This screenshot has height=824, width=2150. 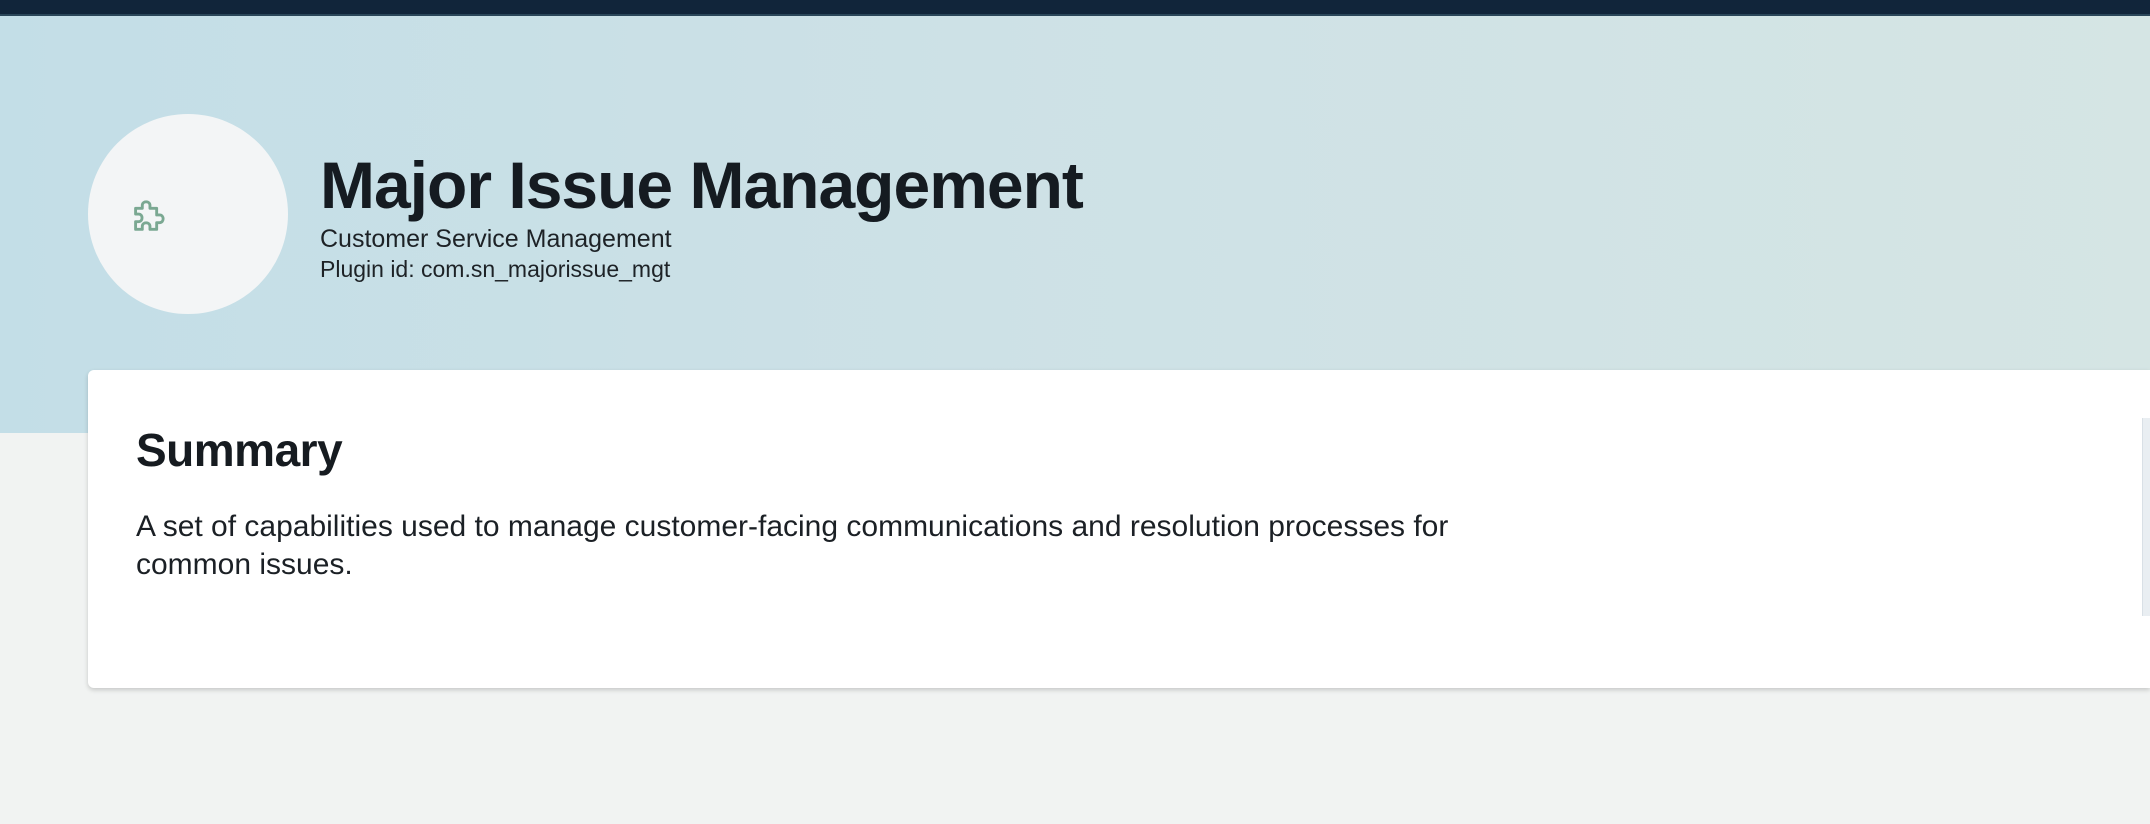 What do you see at coordinates (702, 185) in the screenshot?
I see `page-title: Major Issue Management` at bounding box center [702, 185].